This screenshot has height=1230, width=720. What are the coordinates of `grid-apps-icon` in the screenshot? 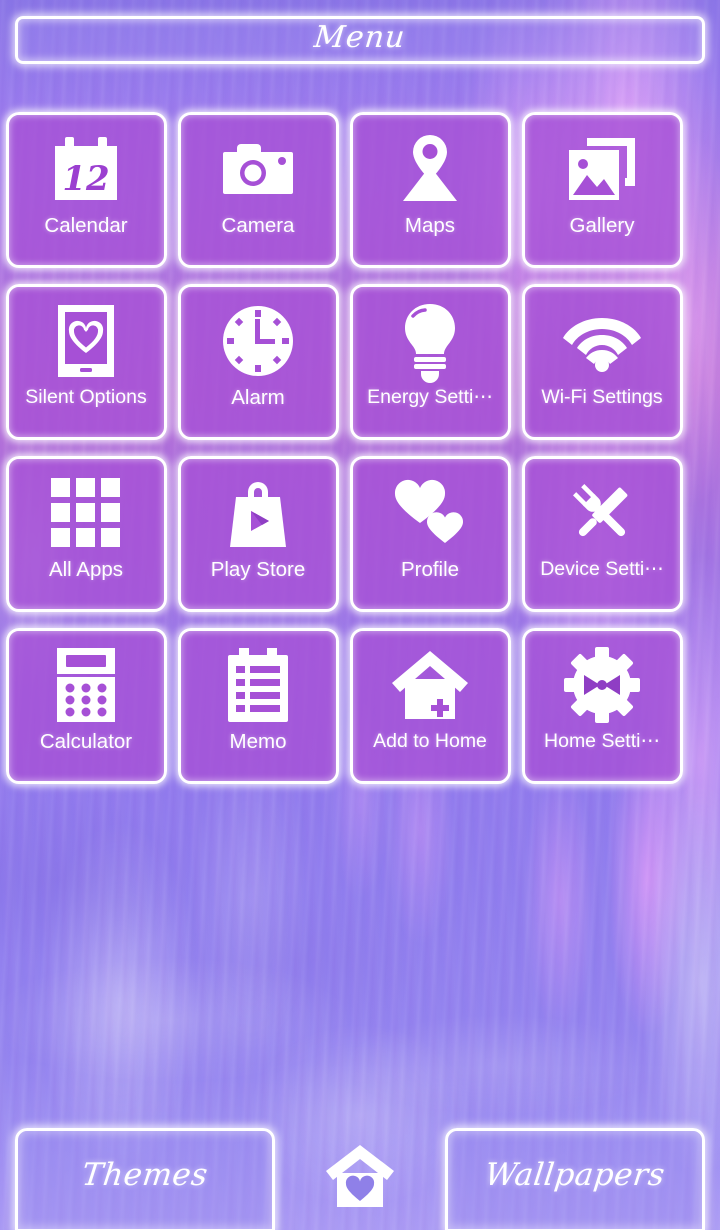 It's located at (86, 513).